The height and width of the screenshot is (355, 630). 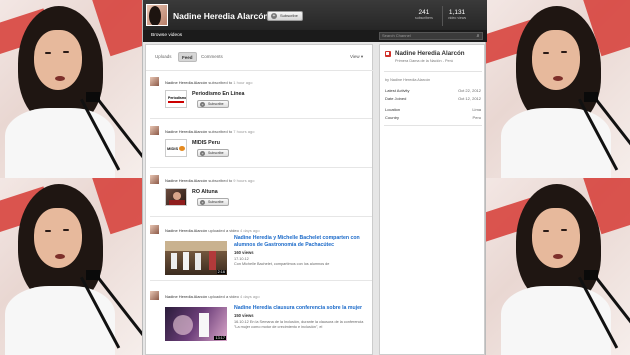 I want to click on info-value: Oct 12, 2012, so click(x=469, y=98).